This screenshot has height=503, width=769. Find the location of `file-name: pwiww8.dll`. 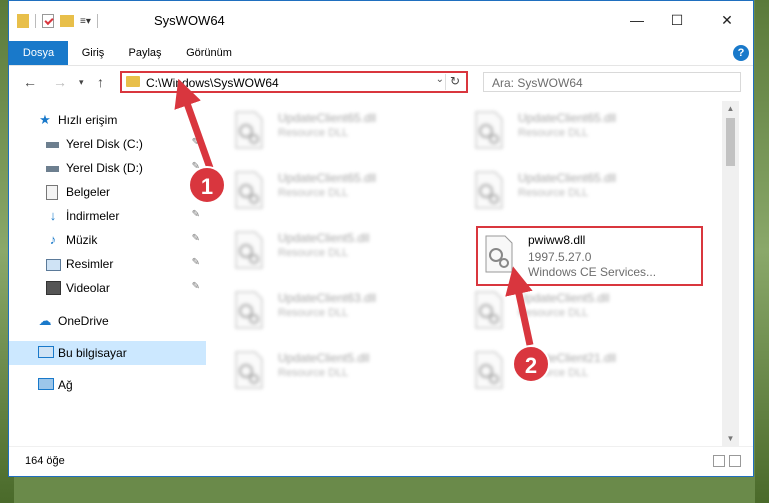

file-name: pwiww8.dll is located at coordinates (557, 240).